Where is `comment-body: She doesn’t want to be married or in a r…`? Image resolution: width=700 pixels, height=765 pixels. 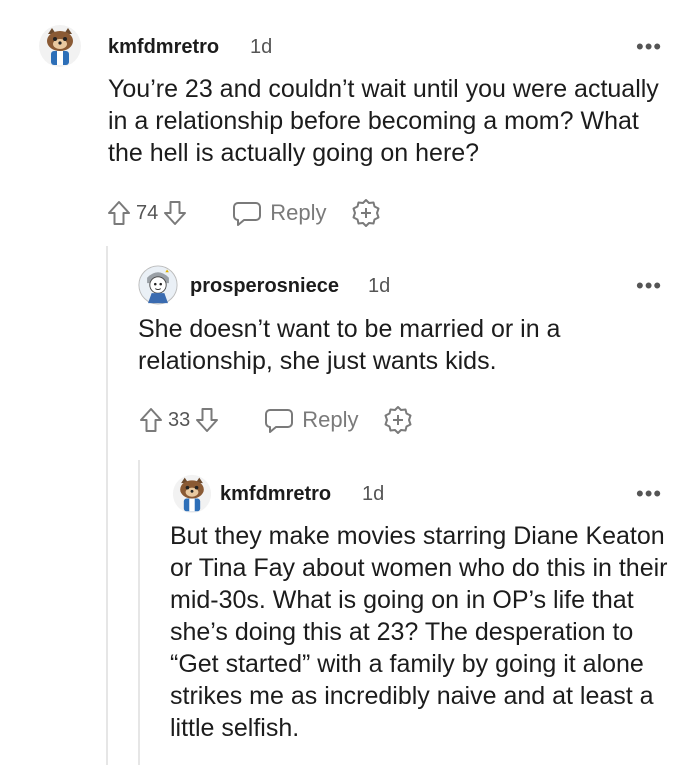 comment-body: She doesn’t want to be married or in a r… is located at coordinates (349, 345).